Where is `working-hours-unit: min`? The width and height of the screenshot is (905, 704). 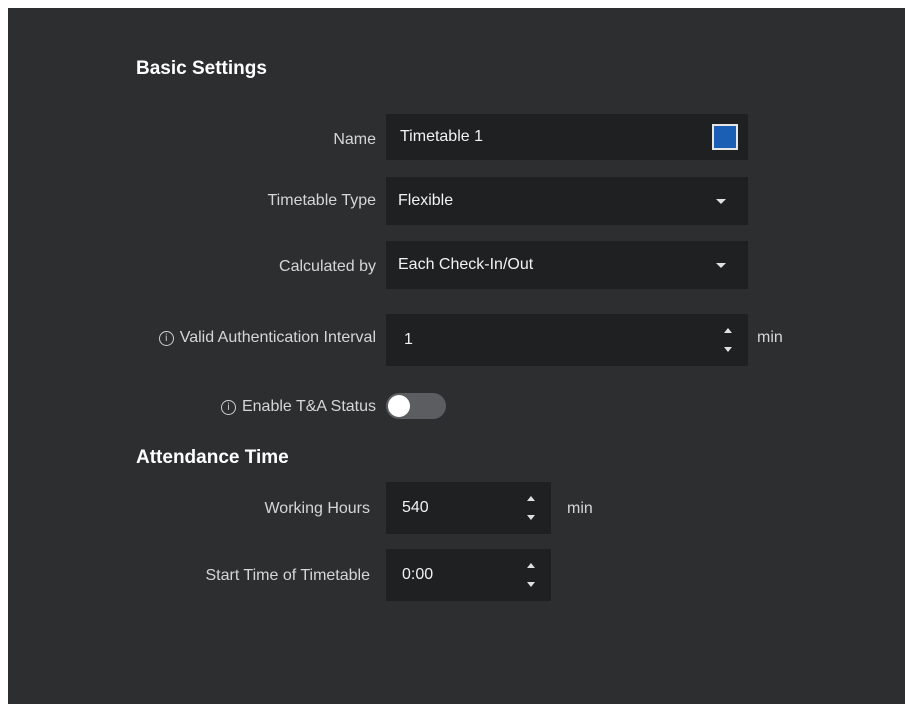
working-hours-unit: min is located at coordinates (580, 508).